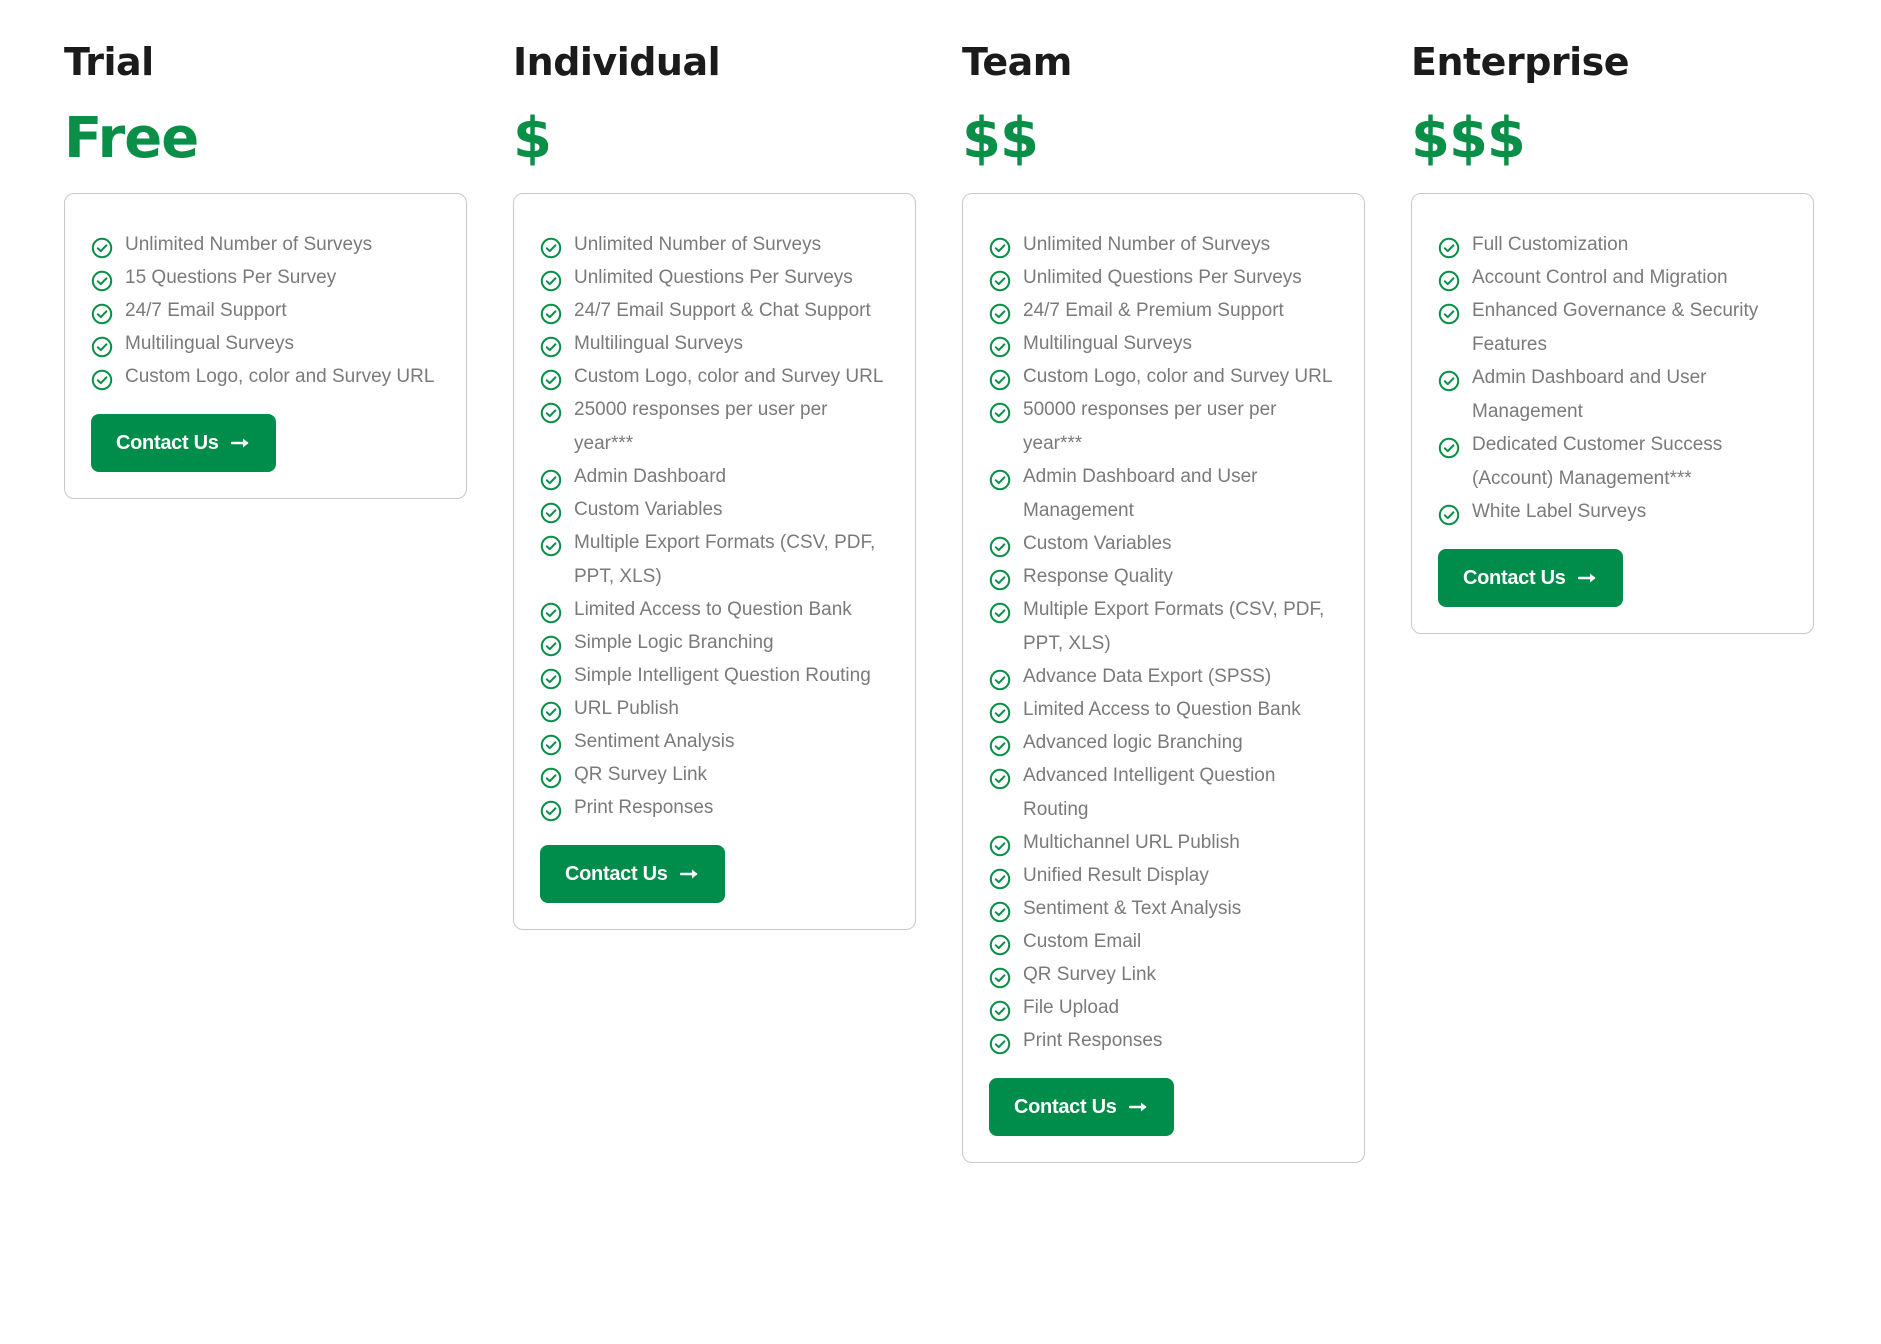  What do you see at coordinates (1017, 62) in the screenshot?
I see `plan-name: Team` at bounding box center [1017, 62].